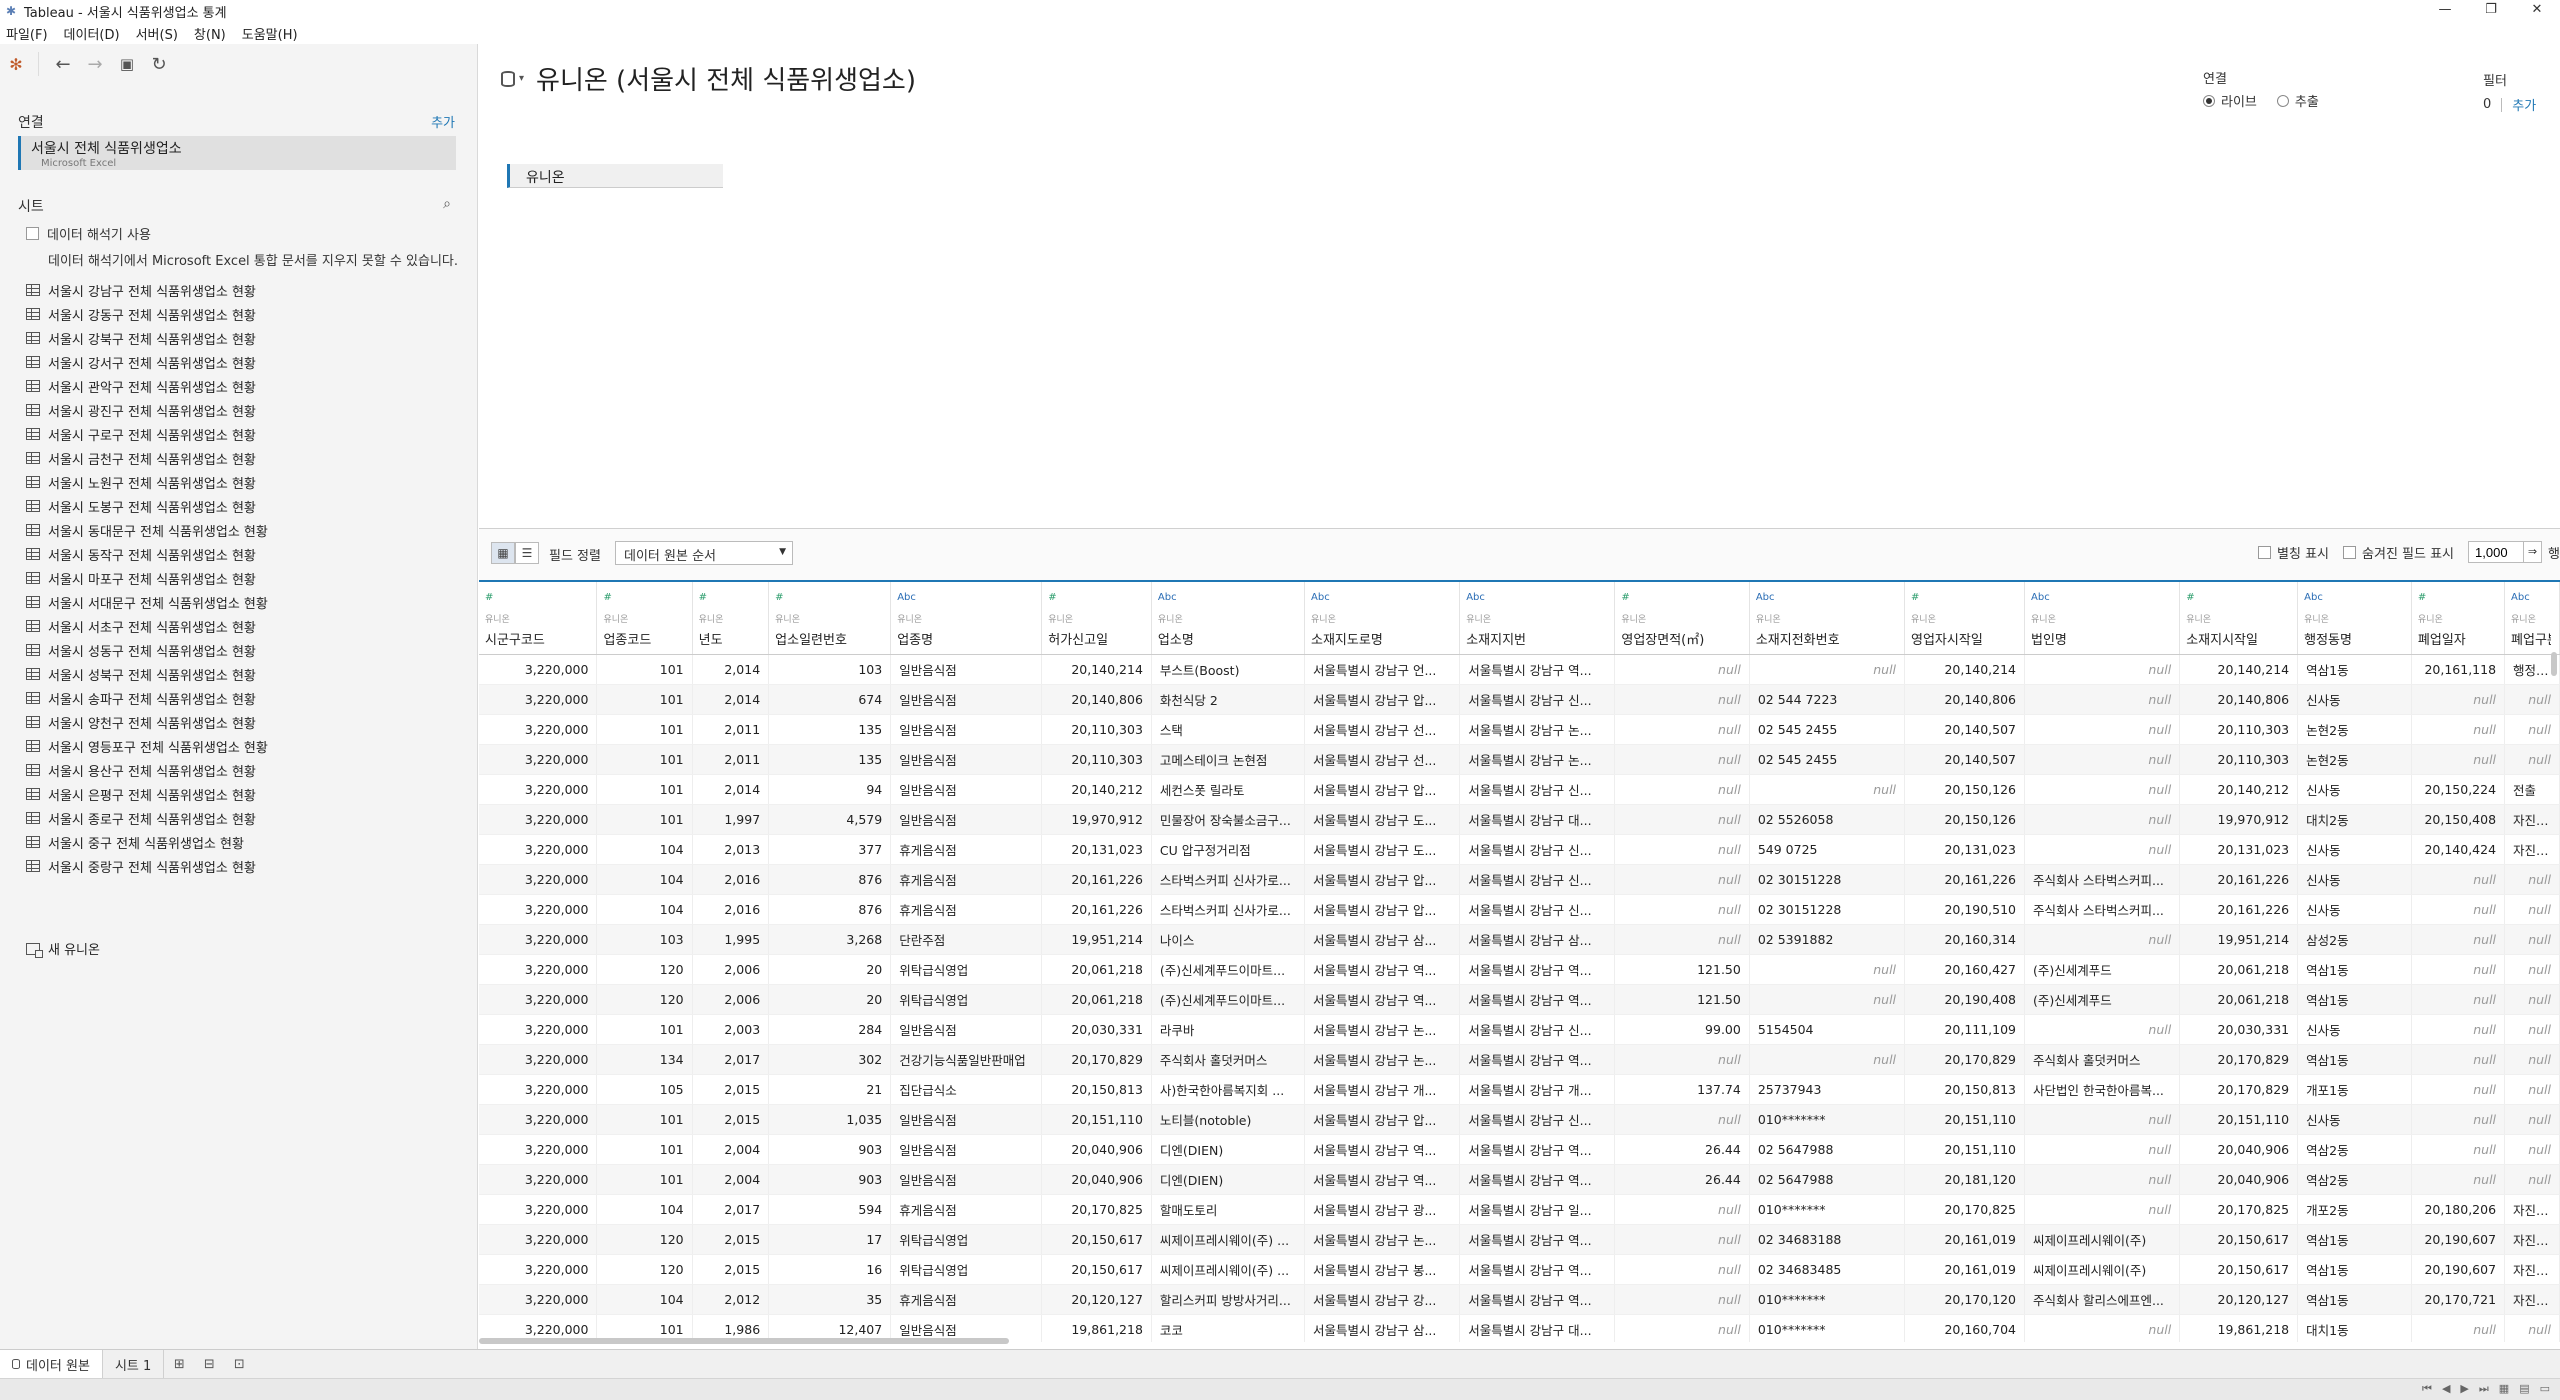 The height and width of the screenshot is (1400, 2560). I want to click on show-alias-checkbox, so click(2265, 552).